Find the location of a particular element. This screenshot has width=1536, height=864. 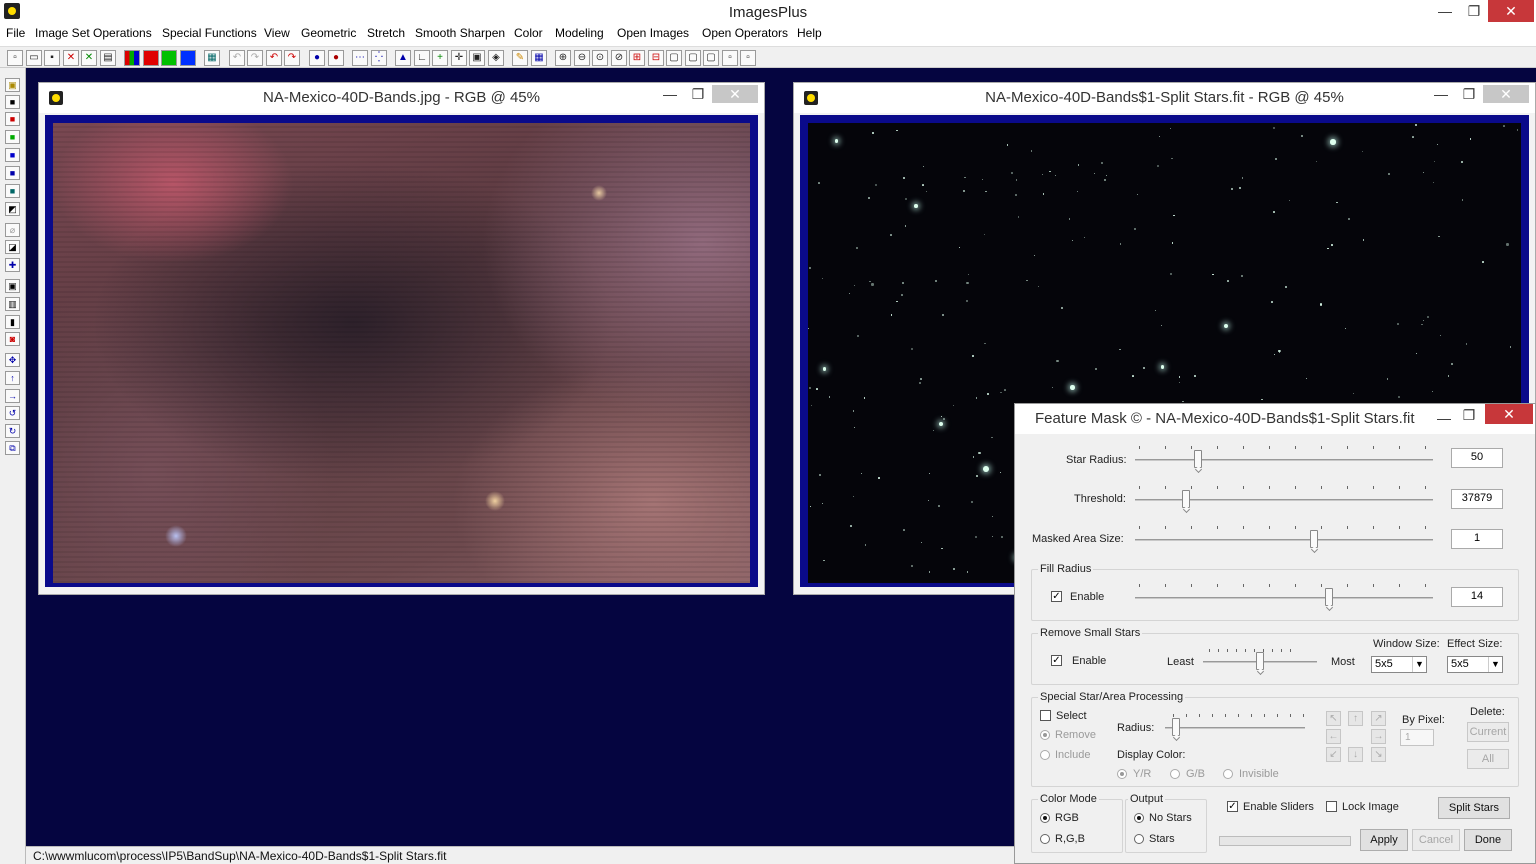

menu-color: Color is located at coordinates (528, 33).